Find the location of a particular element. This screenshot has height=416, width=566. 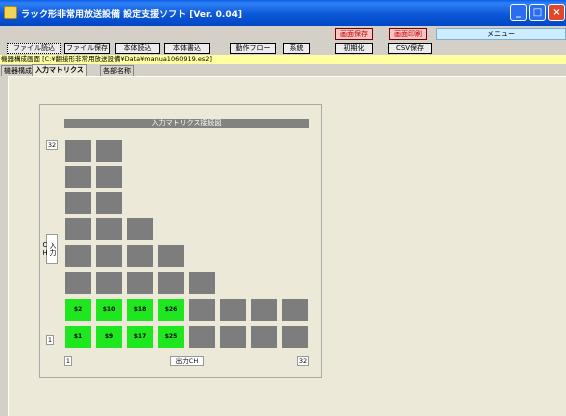

close-icon: × is located at coordinates (556, 12).